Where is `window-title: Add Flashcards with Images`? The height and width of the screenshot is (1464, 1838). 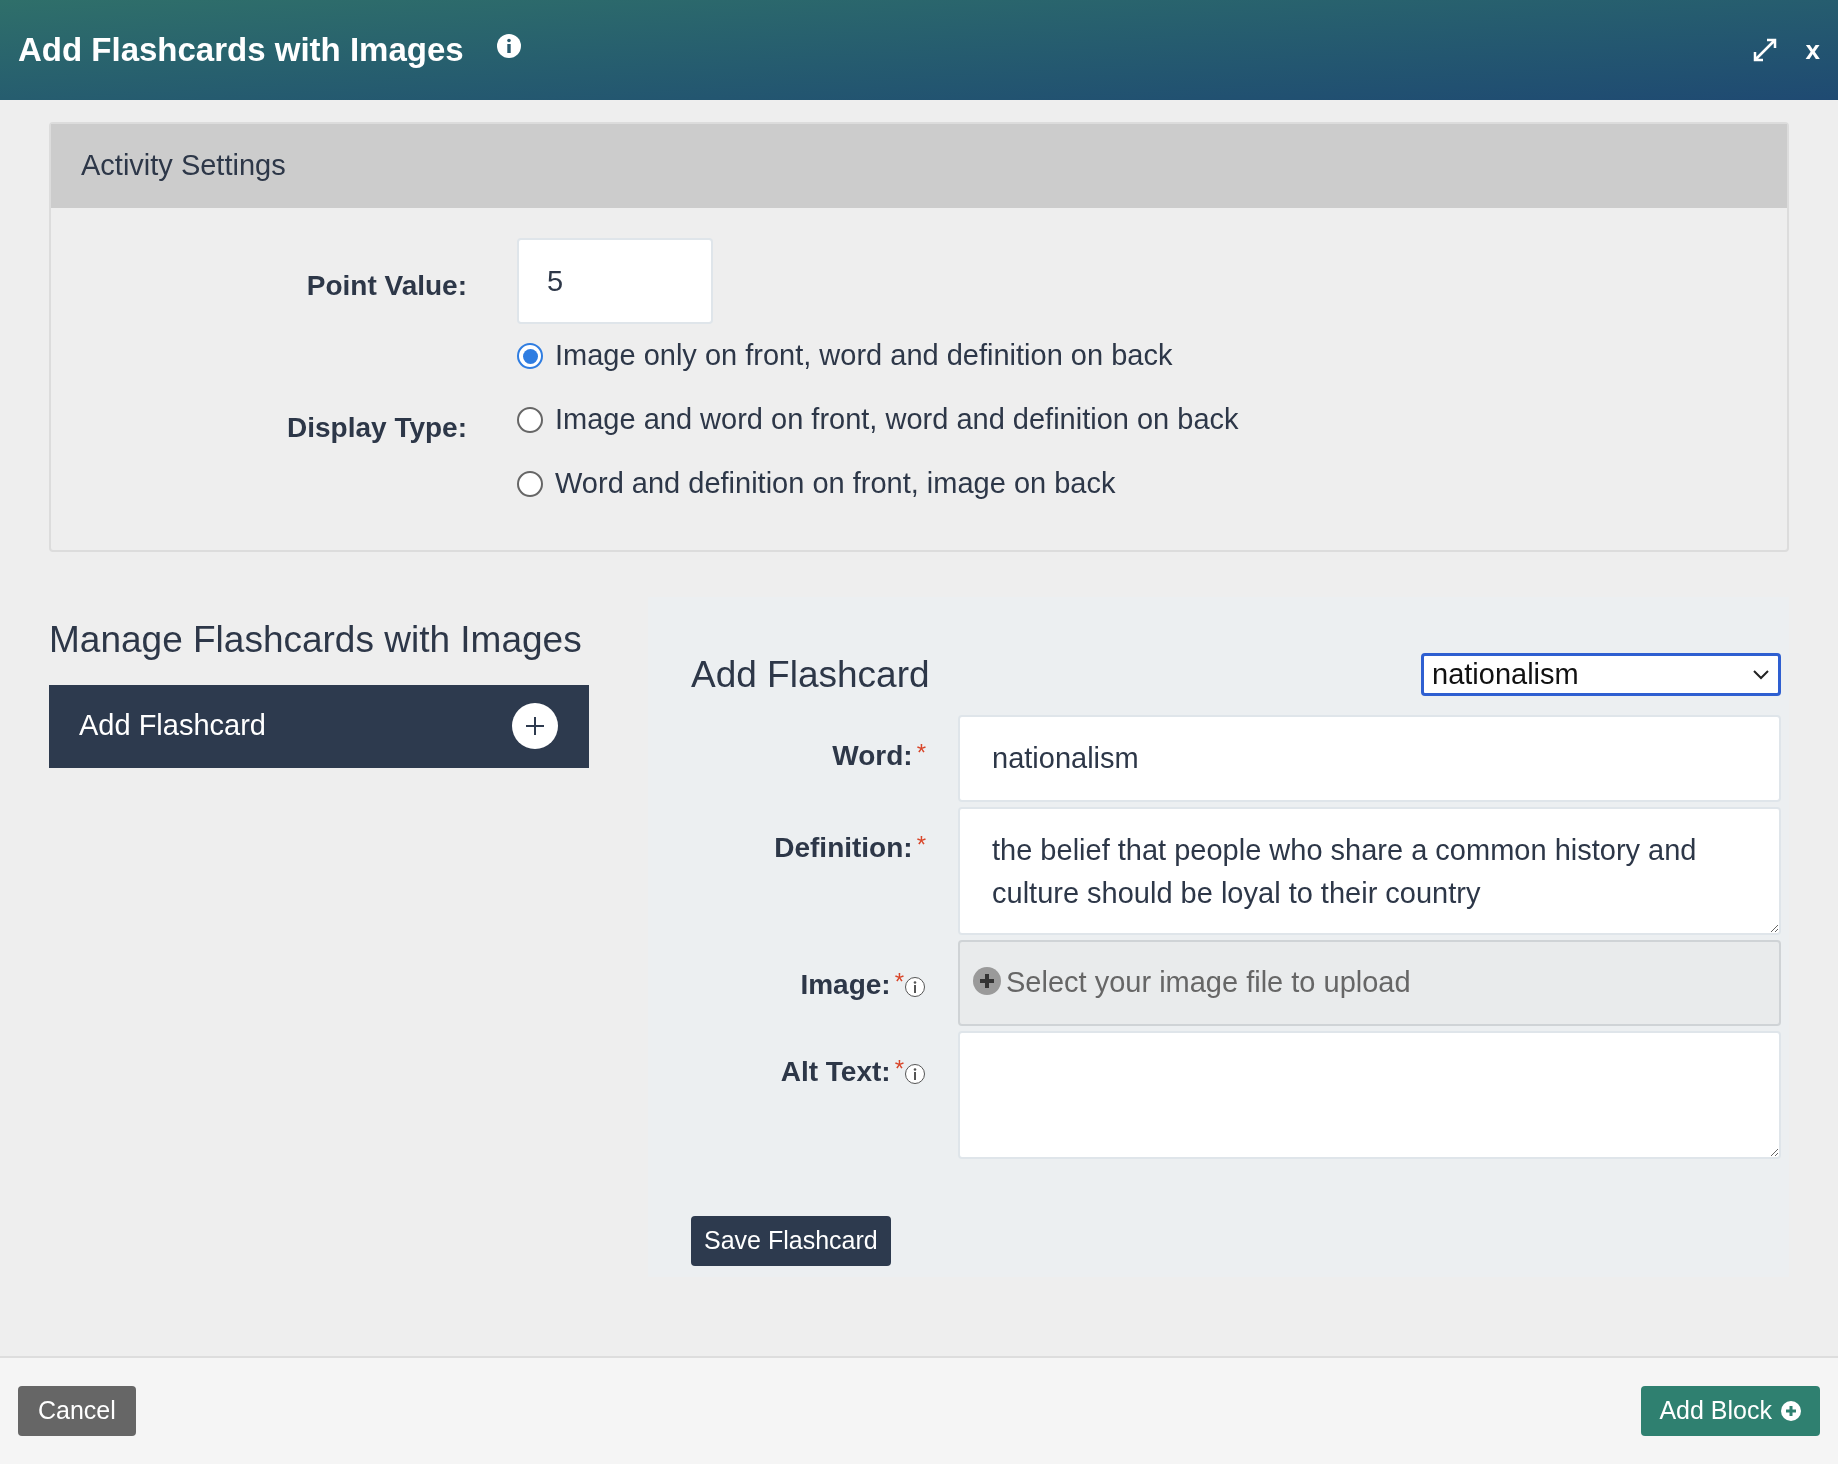
window-title: Add Flashcards with Images is located at coordinates (241, 50).